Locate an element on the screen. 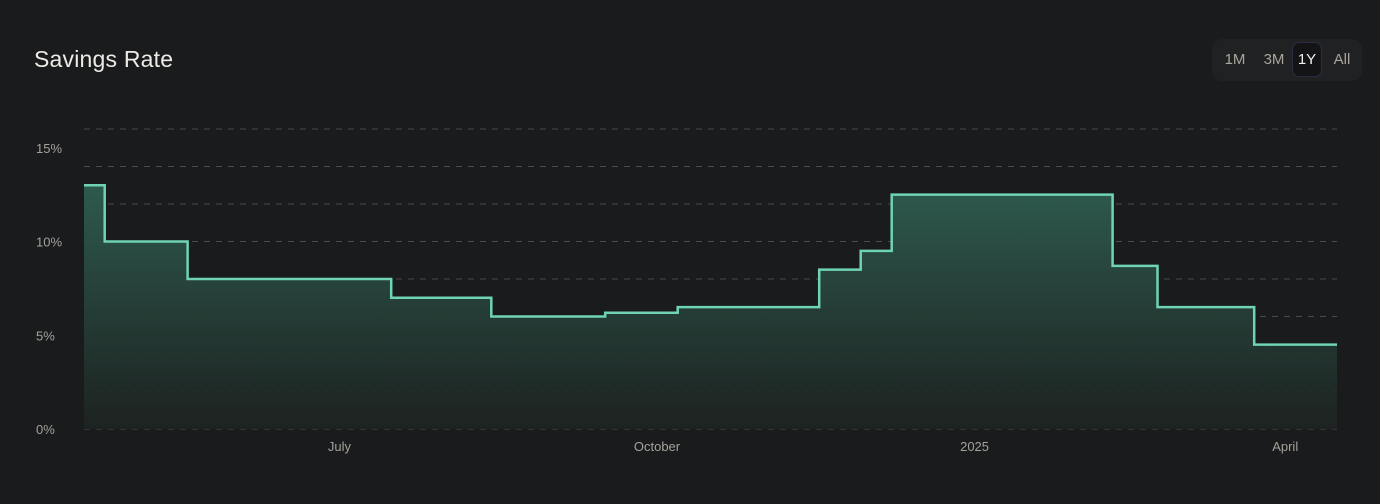  y-tick-label: 15% is located at coordinates (49, 148).